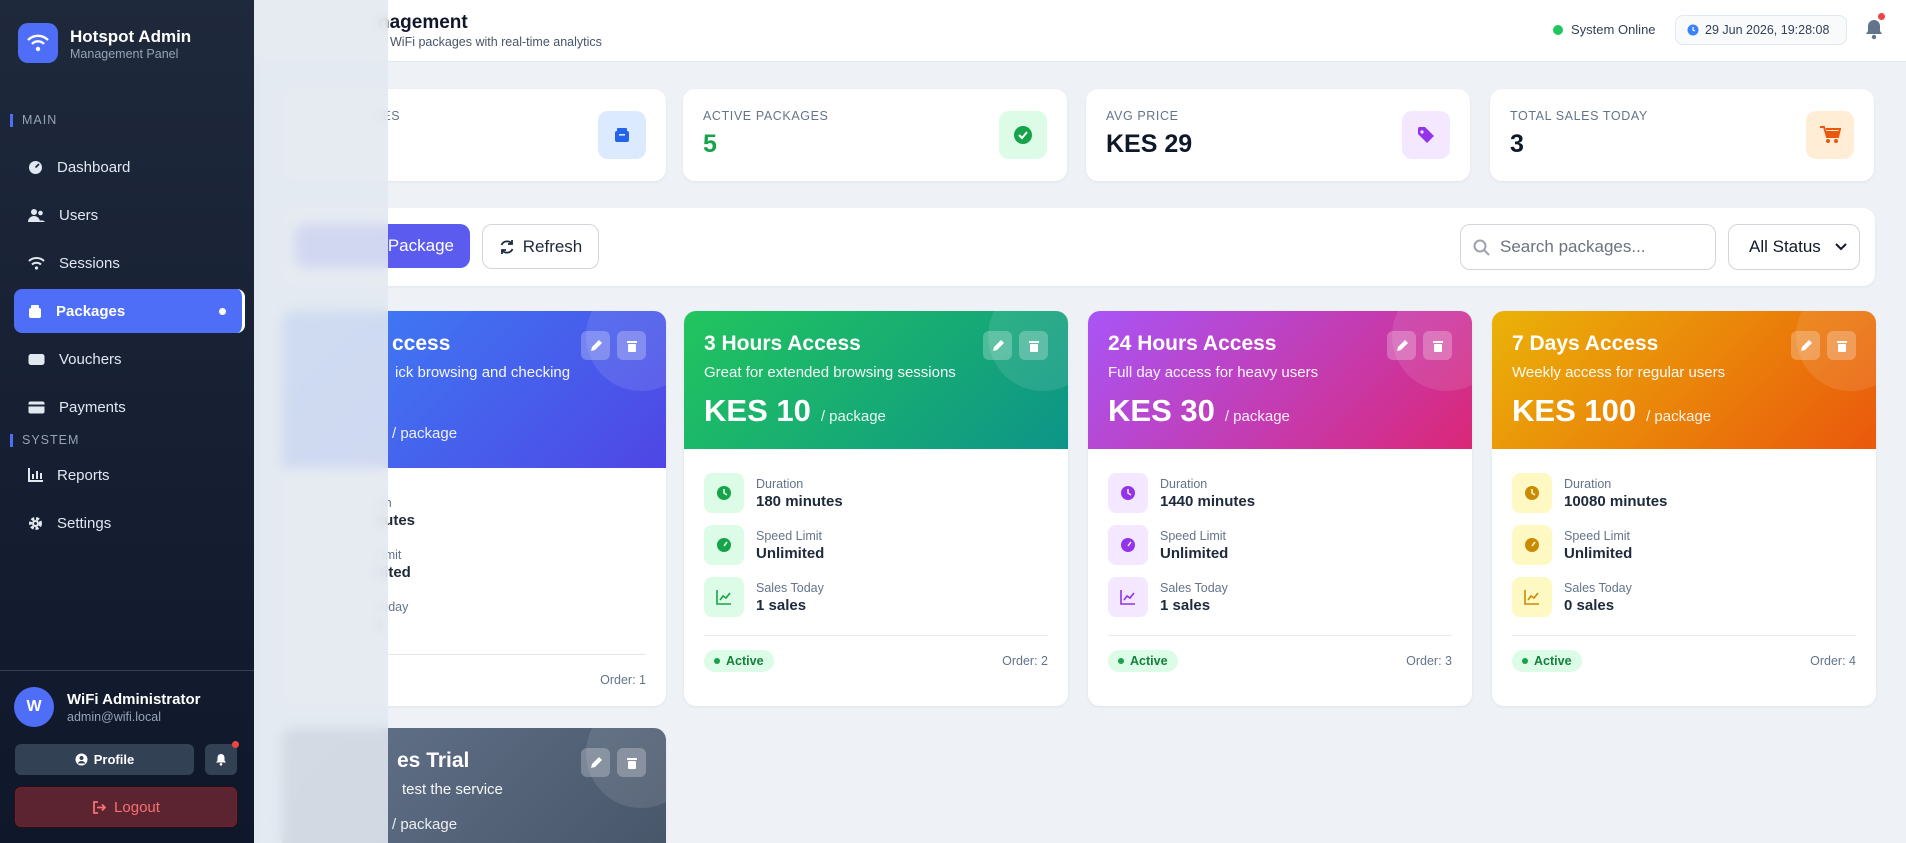  What do you see at coordinates (36, 263) in the screenshot?
I see `wifi-icon` at bounding box center [36, 263].